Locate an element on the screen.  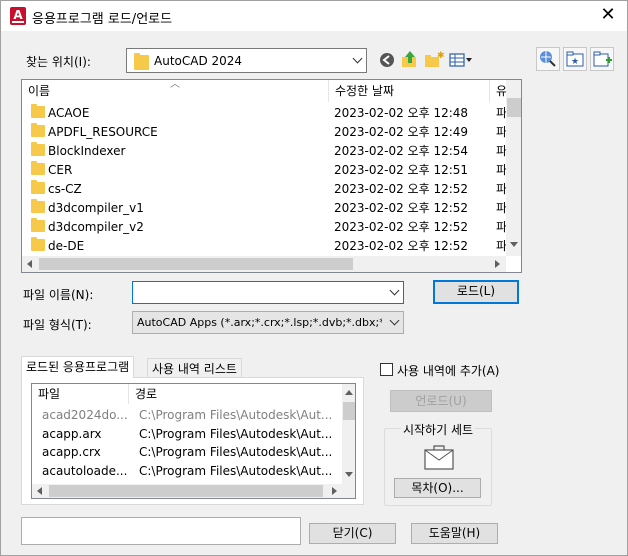
briefcase-icon is located at coordinates (439, 457).